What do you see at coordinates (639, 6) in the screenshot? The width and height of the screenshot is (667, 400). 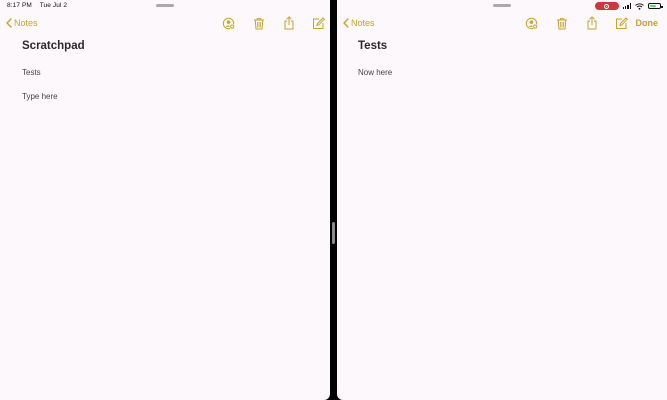 I see `wifi-icon` at bounding box center [639, 6].